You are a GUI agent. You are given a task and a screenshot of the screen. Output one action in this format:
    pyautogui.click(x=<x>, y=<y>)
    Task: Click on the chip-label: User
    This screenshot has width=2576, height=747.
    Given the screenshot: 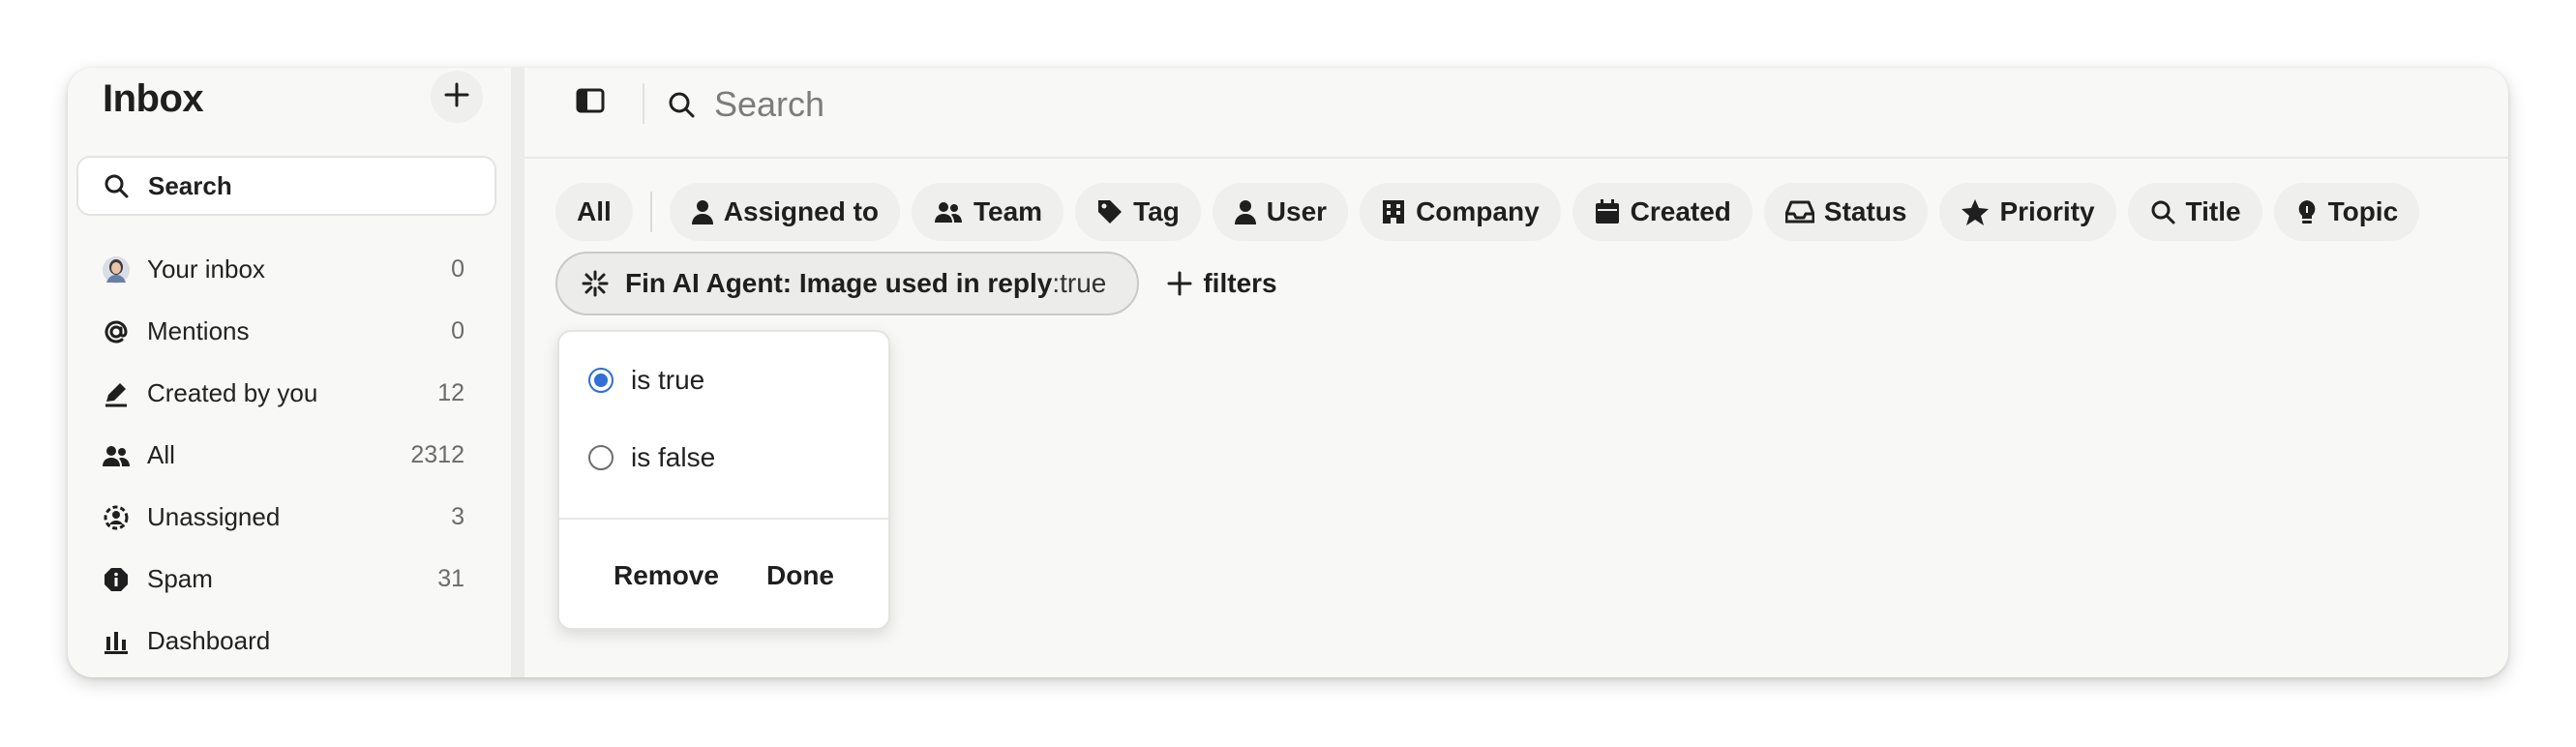 What is the action you would take?
    pyautogui.click(x=1297, y=211)
    